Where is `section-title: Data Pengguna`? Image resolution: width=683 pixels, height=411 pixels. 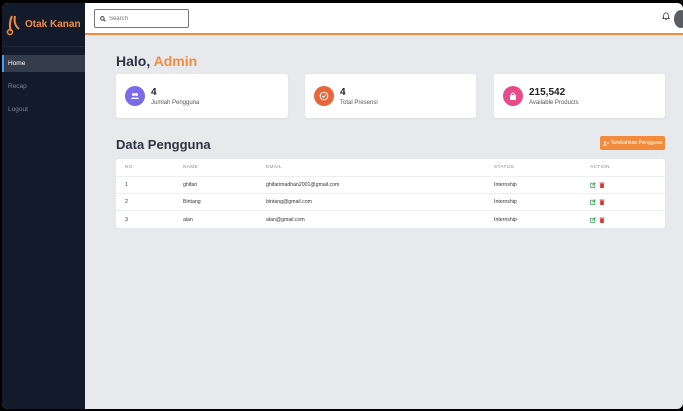
section-title: Data Pengguna is located at coordinates (163, 144).